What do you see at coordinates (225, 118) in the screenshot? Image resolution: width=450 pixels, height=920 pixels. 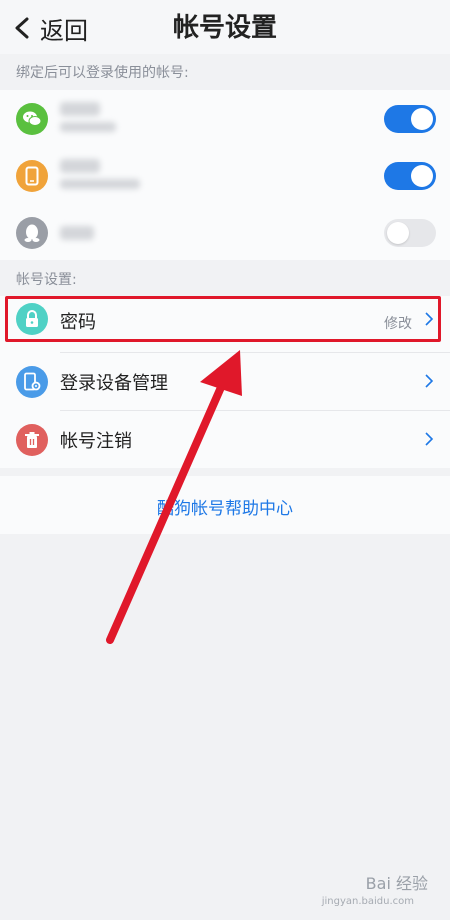 I see `bound-account-wechat` at bounding box center [225, 118].